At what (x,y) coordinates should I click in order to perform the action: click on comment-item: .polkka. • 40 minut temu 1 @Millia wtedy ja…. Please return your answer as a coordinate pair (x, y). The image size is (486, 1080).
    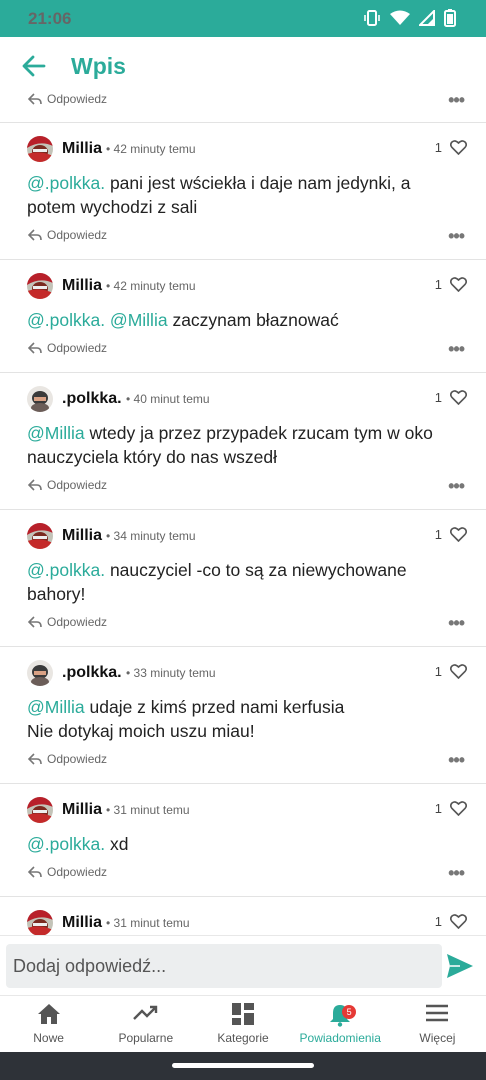
    Looking at the image, I should click on (243, 440).